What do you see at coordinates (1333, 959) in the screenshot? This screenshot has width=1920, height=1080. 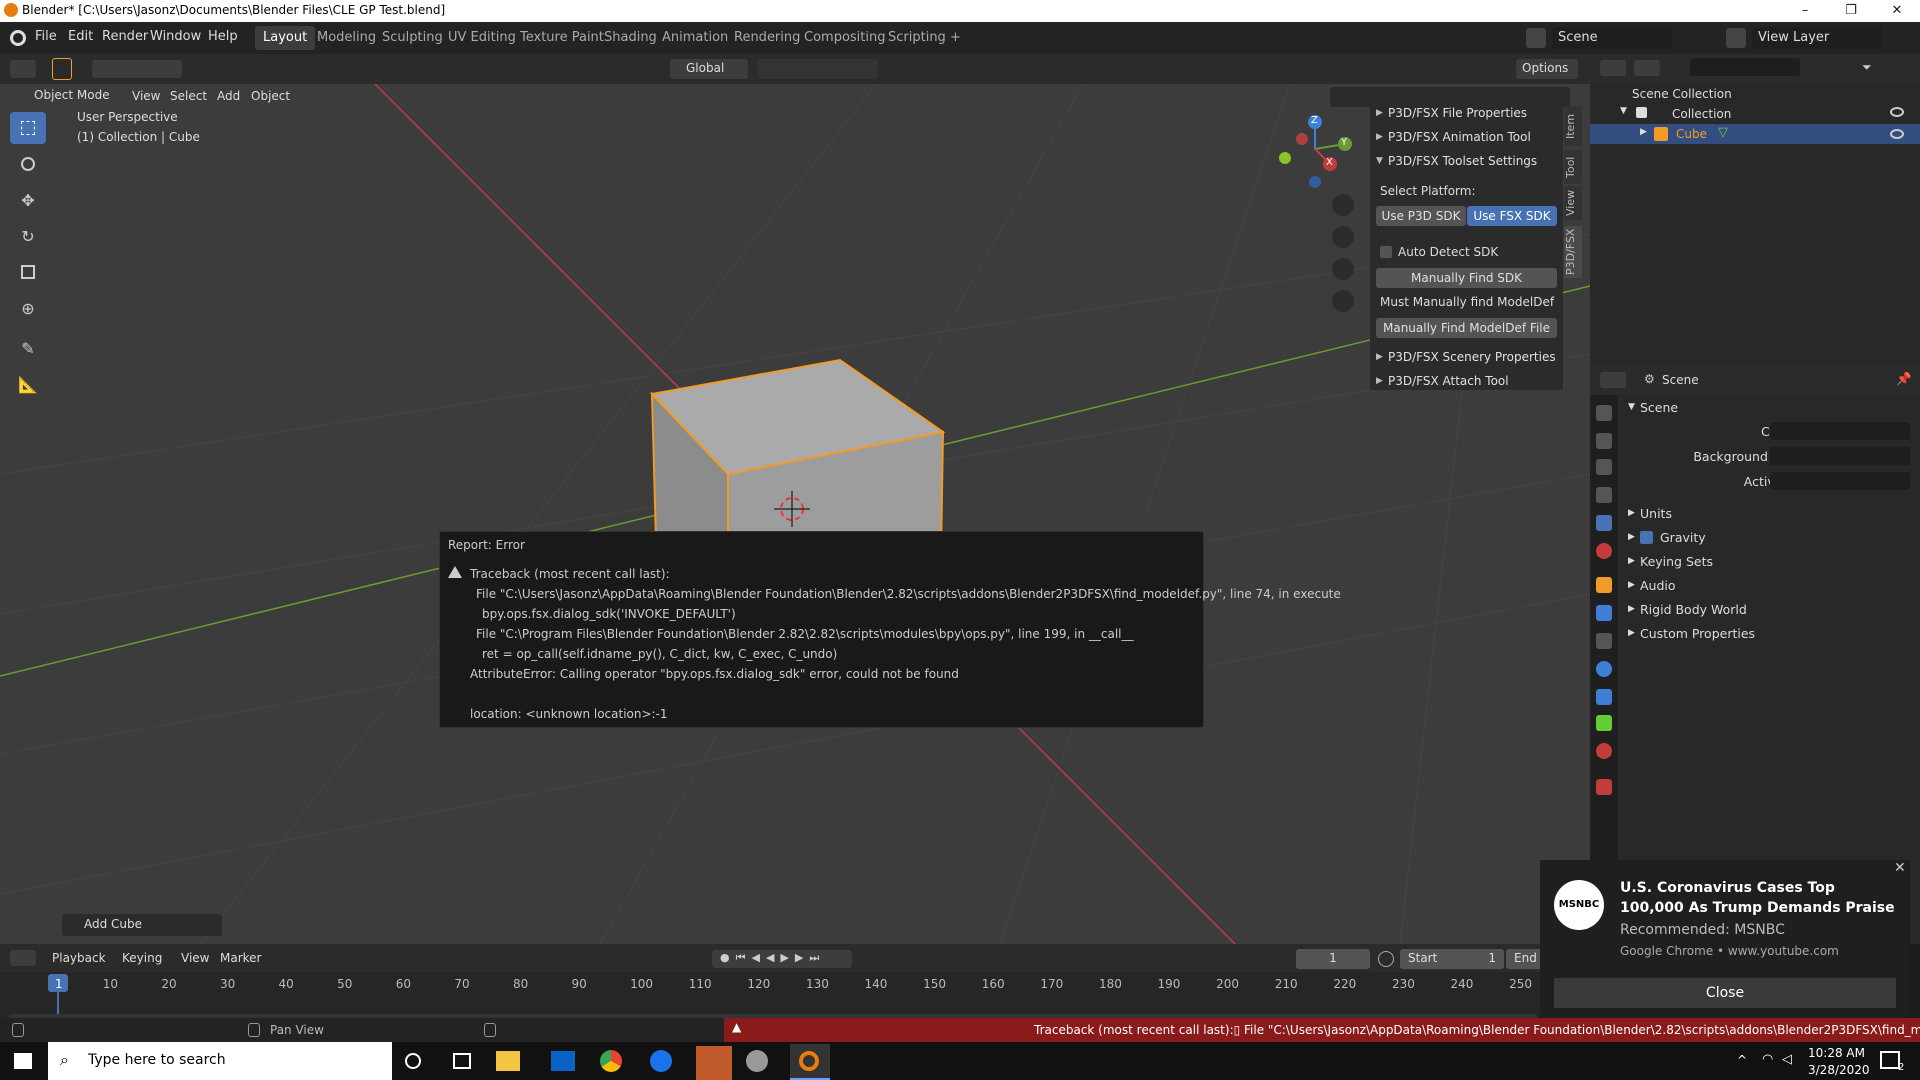 I see `current-frame-field: 1` at bounding box center [1333, 959].